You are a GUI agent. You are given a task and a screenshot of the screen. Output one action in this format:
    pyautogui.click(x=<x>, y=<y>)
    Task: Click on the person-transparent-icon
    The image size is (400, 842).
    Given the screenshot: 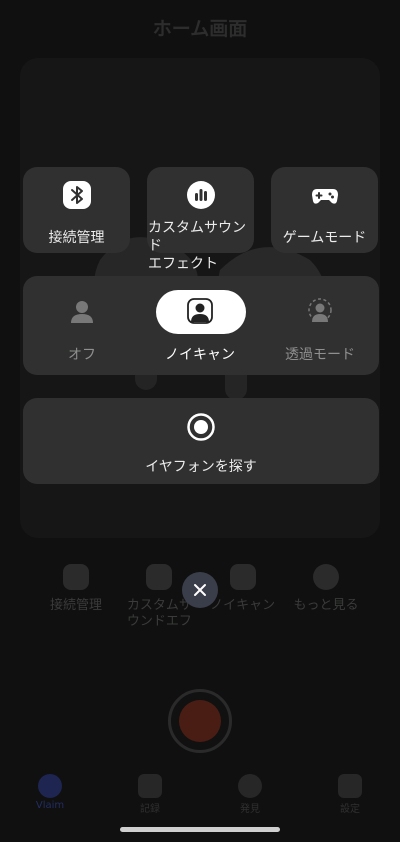 What is the action you would take?
    pyautogui.click(x=320, y=310)
    